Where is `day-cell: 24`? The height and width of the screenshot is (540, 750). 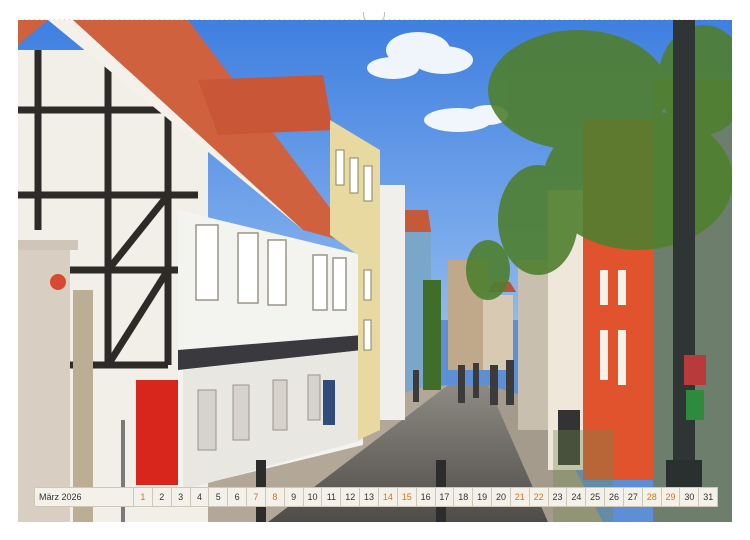 day-cell: 24 is located at coordinates (575, 497).